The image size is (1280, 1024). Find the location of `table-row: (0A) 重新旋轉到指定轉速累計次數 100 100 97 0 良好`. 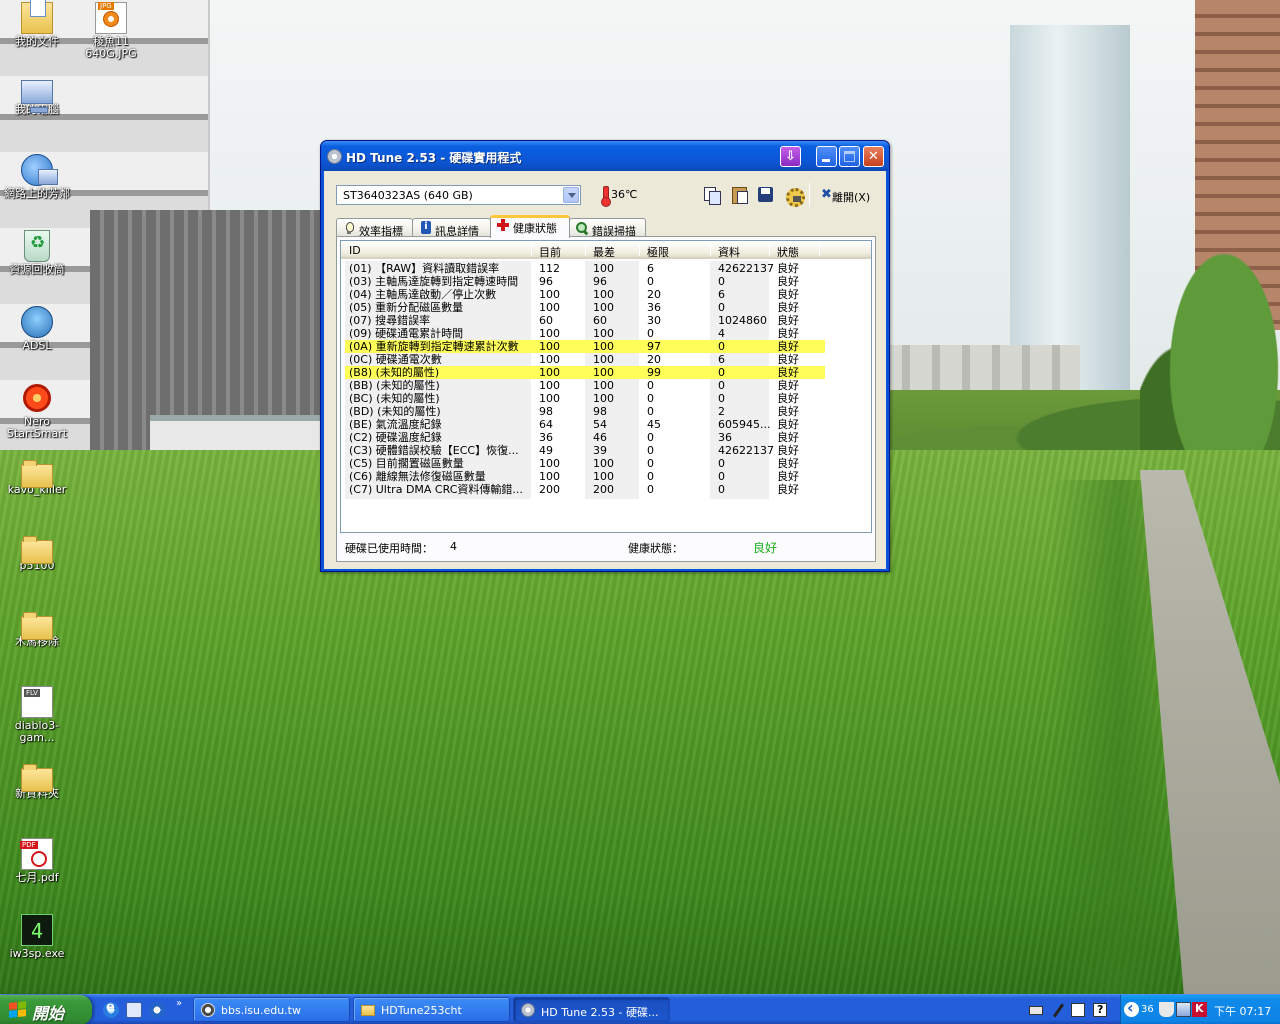

table-row: (0A) 重新旋轉到指定轉速累計次數 100 100 97 0 良好 is located at coordinates (585, 346).